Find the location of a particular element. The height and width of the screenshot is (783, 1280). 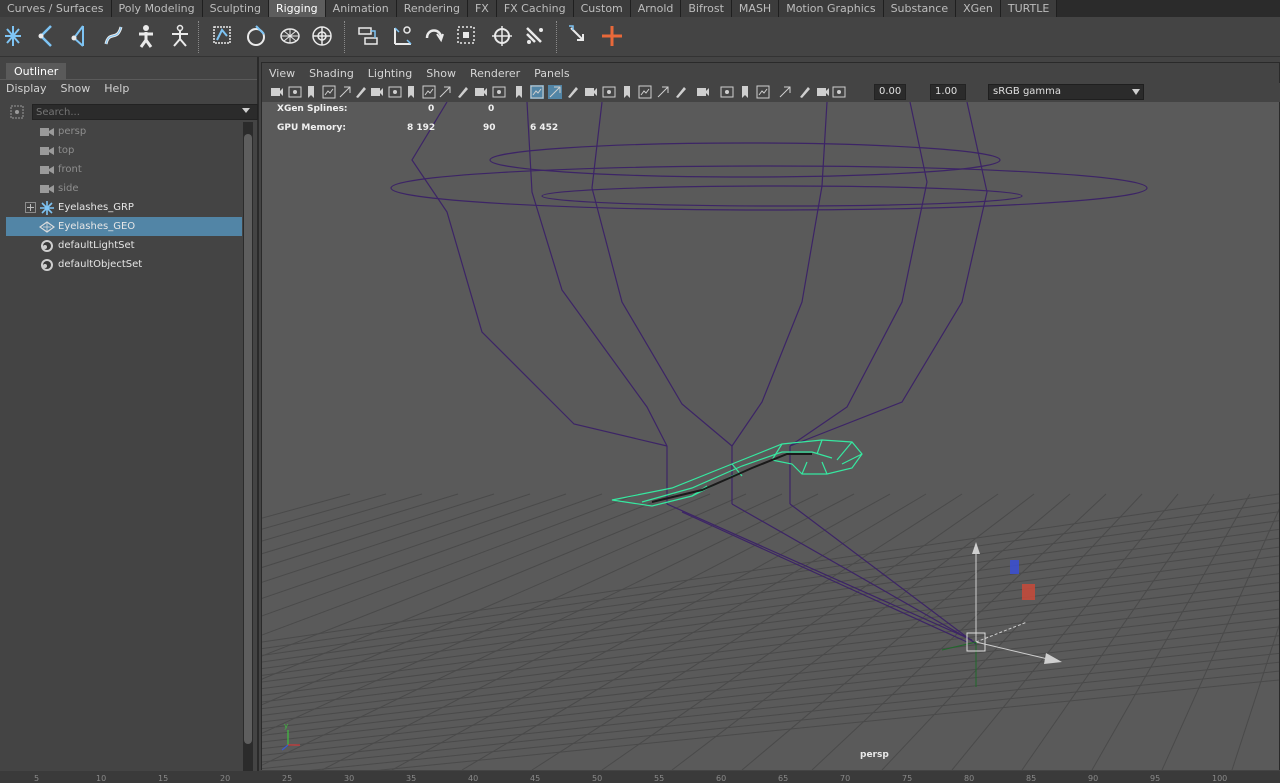

smooth-shade-icon is located at coordinates (519, 92).